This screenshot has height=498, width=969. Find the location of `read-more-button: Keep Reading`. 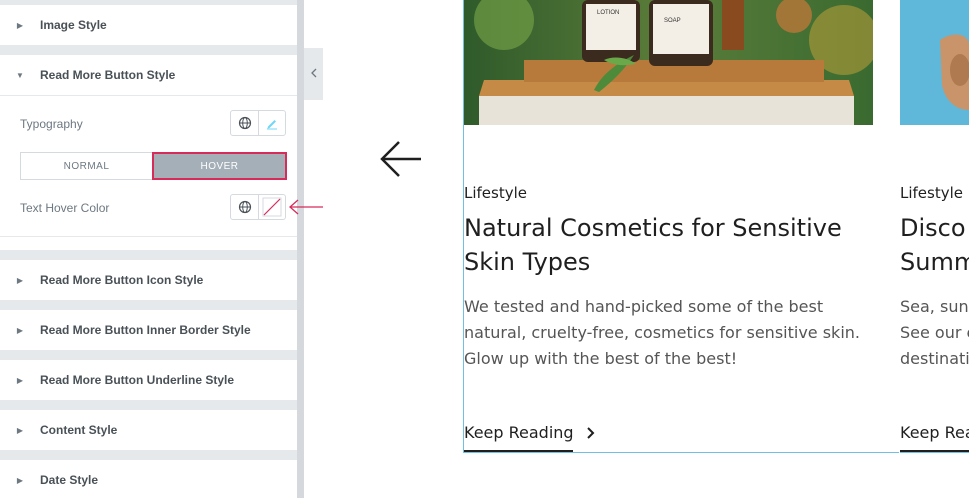

read-more-button: Keep Reading is located at coordinates (530, 432).